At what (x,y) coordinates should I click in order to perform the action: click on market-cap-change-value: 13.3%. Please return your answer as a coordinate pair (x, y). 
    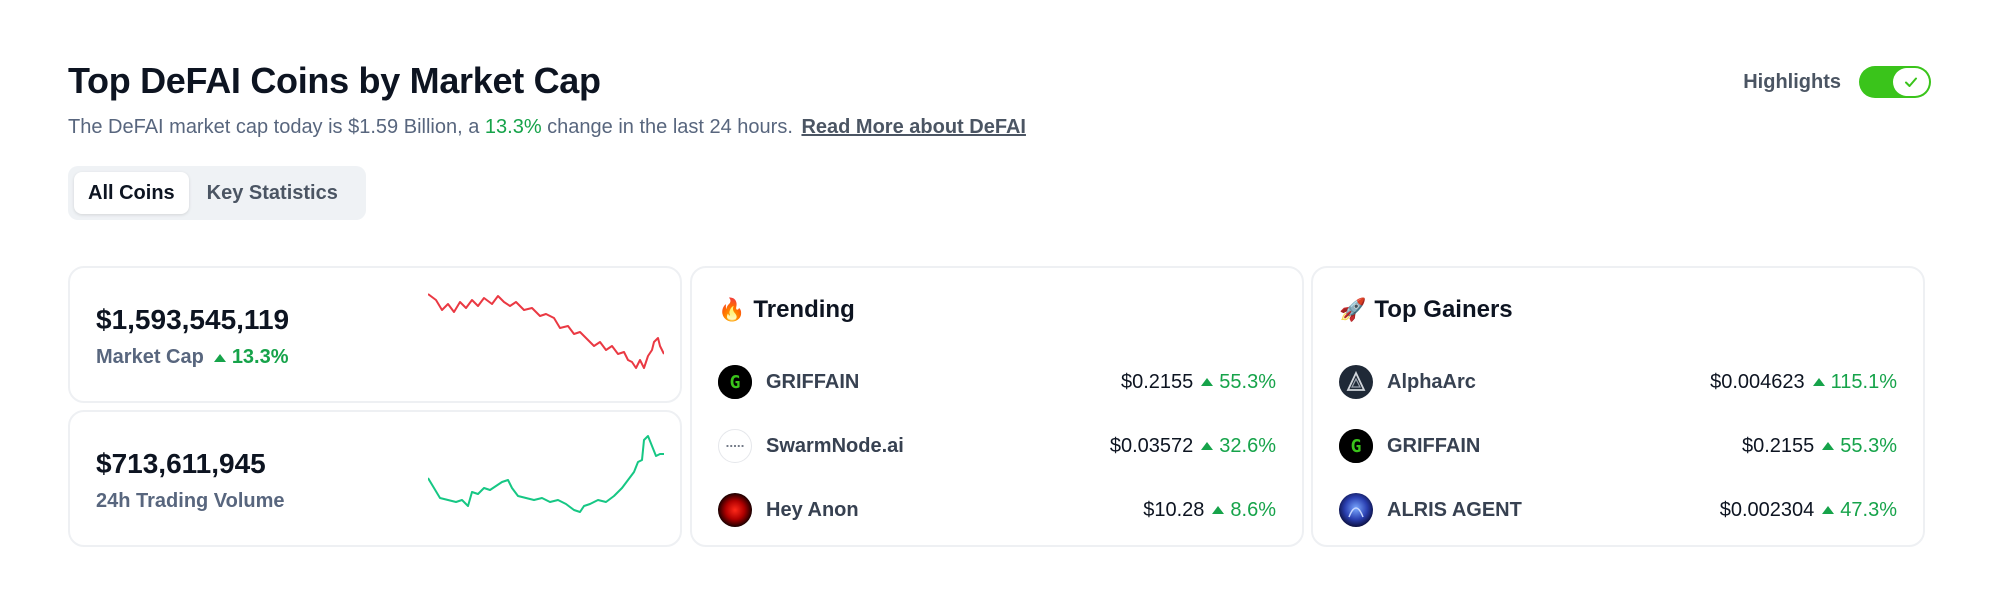
    Looking at the image, I should click on (260, 357).